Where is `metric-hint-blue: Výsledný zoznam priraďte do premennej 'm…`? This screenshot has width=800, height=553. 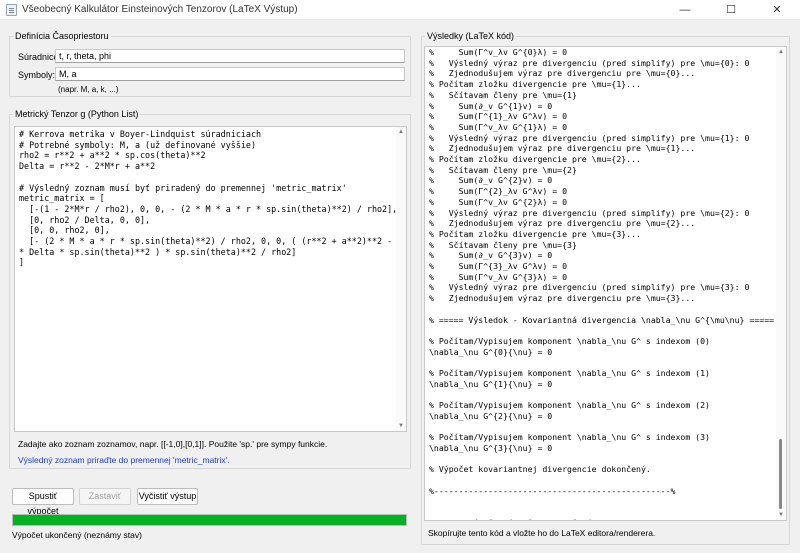
metric-hint-blue: Výsledný zoznam priraďte do premennej 'm… is located at coordinates (124, 460).